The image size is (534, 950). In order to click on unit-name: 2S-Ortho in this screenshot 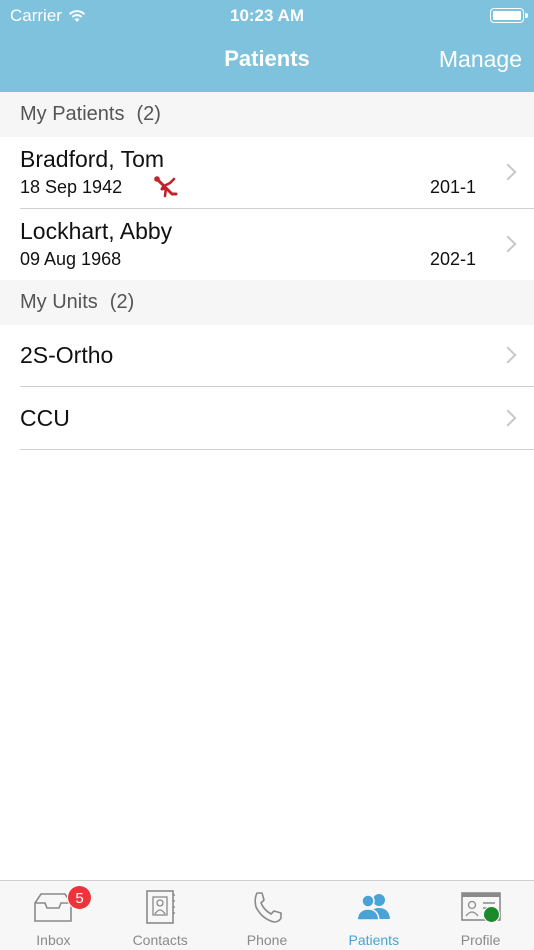, I will do `click(67, 355)`.